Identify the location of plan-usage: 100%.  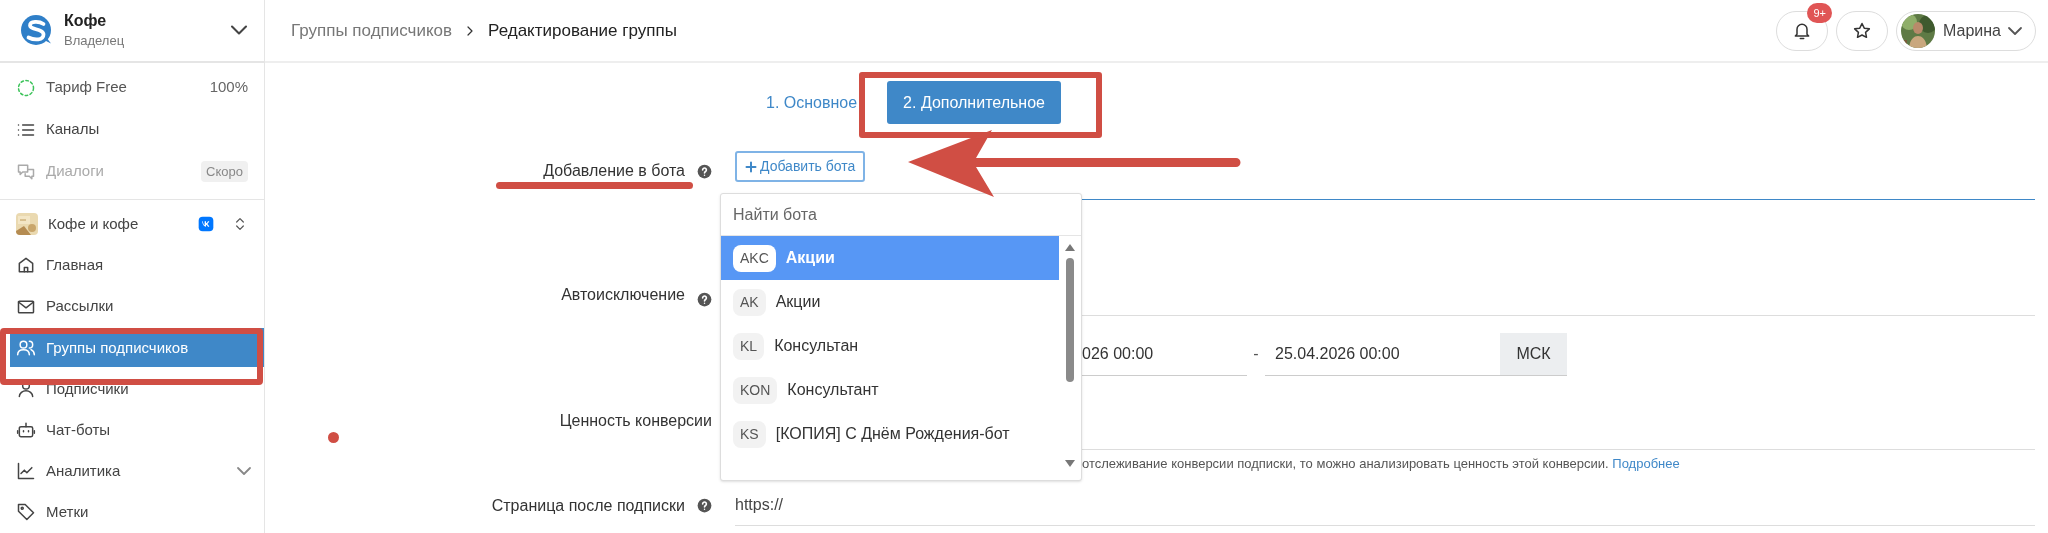
(228, 87).